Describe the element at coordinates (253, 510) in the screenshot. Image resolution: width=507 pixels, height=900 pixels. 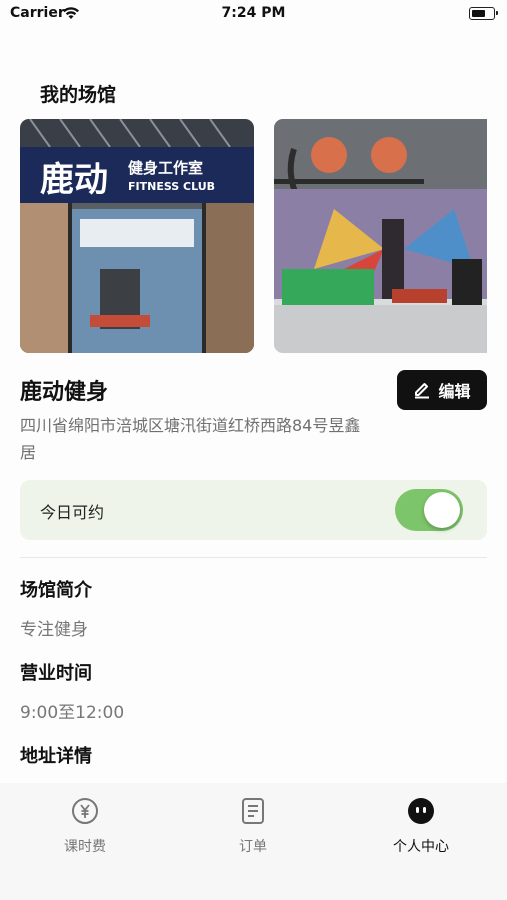
I see `availability-card: 今日可约` at that location.